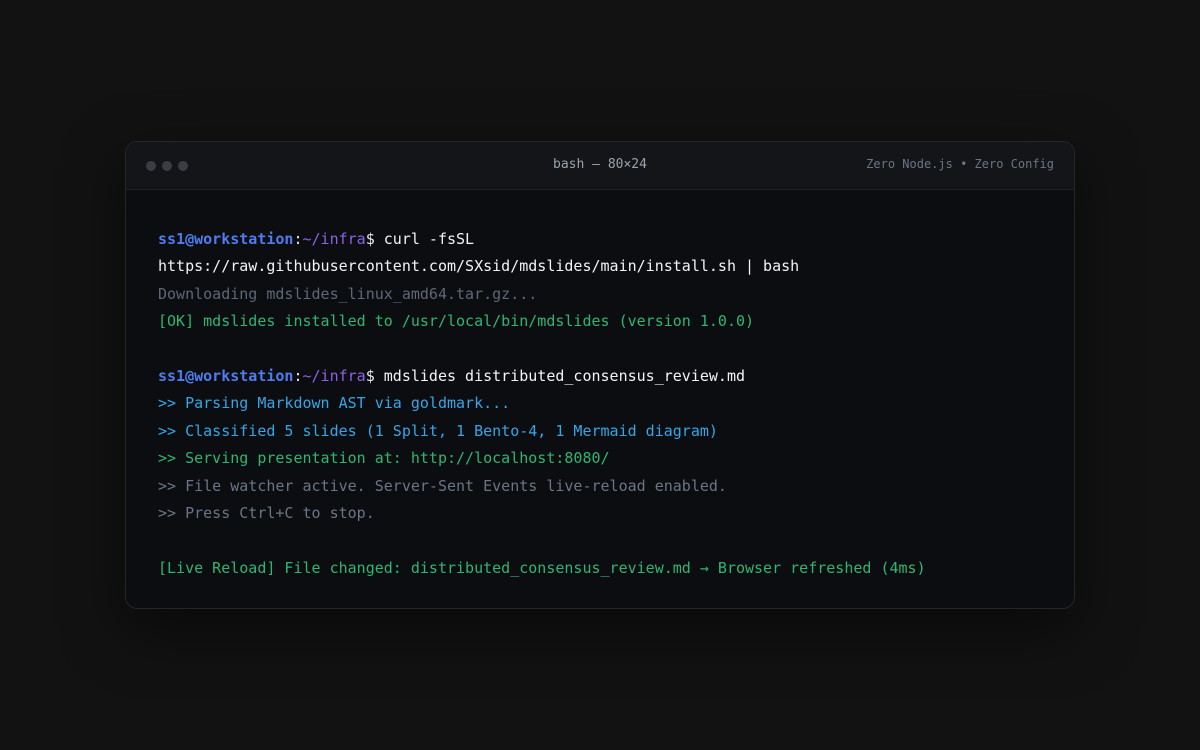 The height and width of the screenshot is (750, 1200). I want to click on window-tagline: Zero Node.js • Zero Config, so click(960, 164).